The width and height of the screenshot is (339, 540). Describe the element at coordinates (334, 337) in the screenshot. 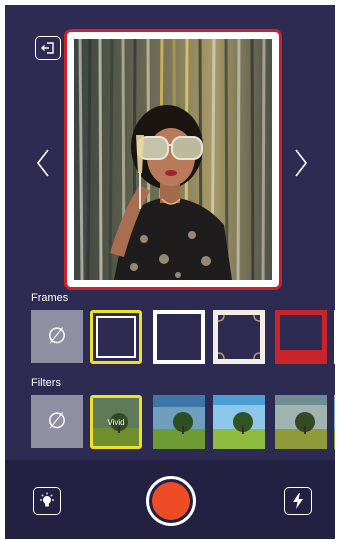

I see `frame-white-partial` at that location.